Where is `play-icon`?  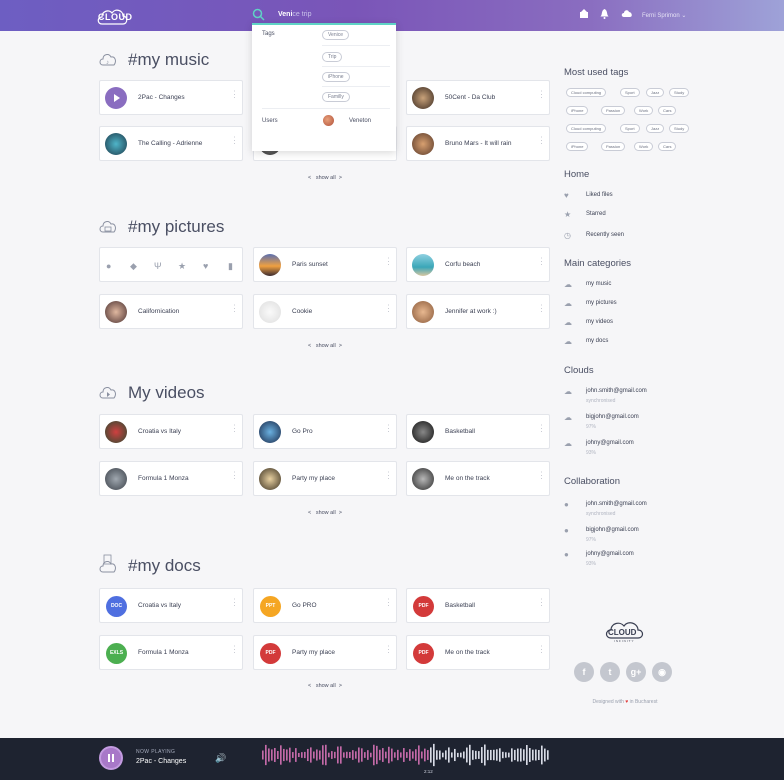
play-icon is located at coordinates (116, 98).